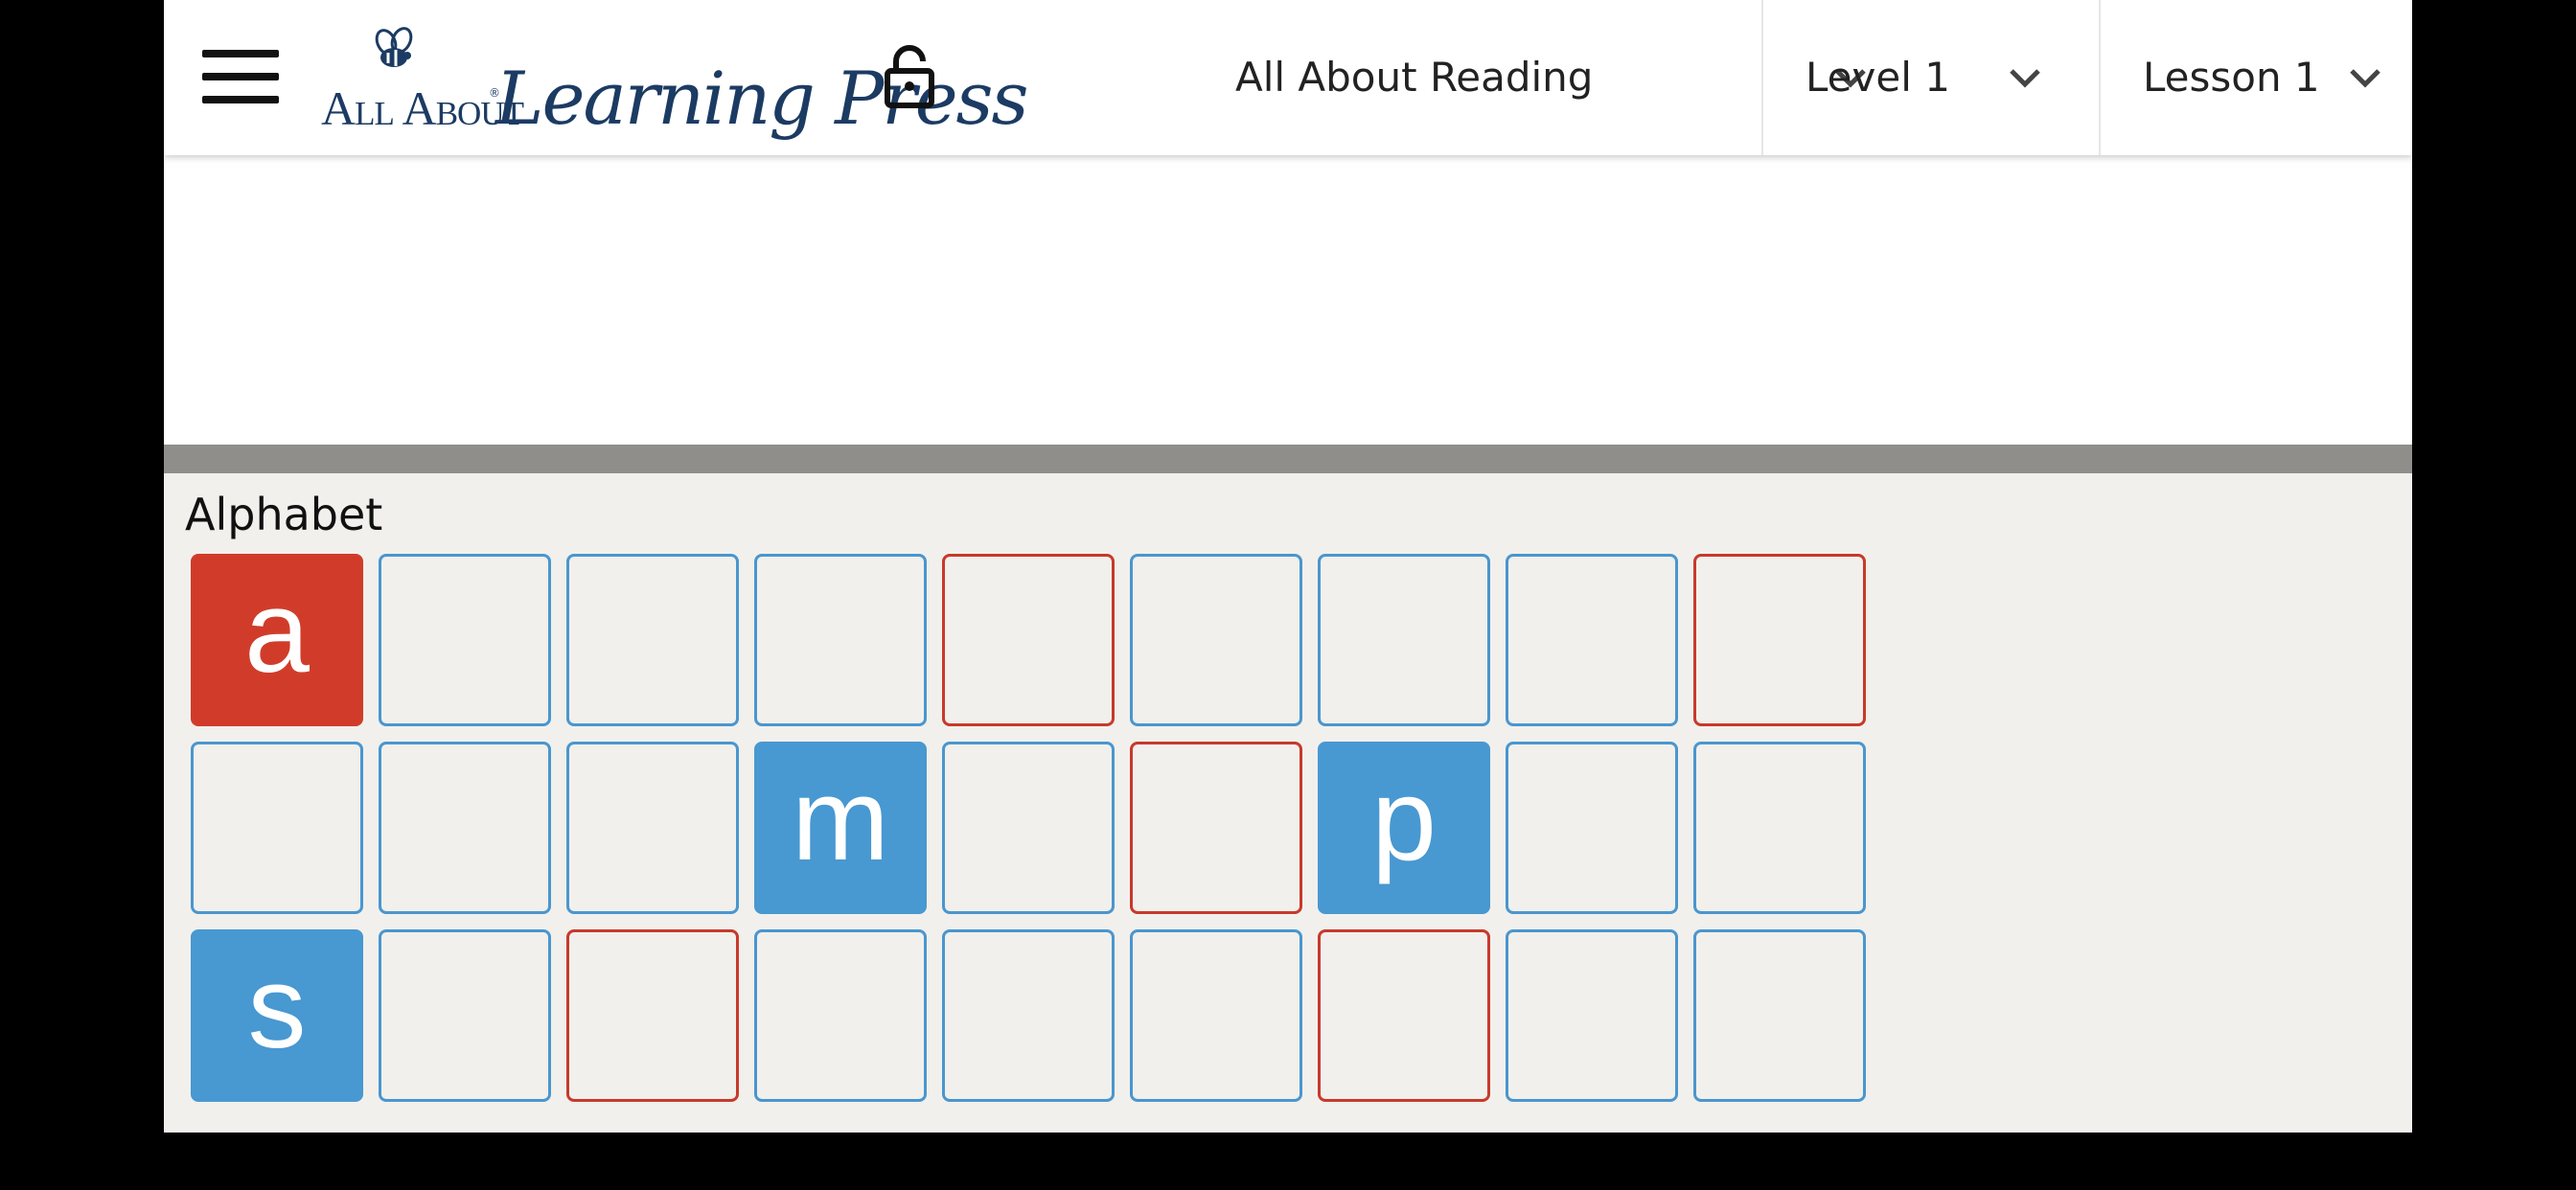  I want to click on lesson-dropdown: Lesson 1, so click(2256, 78).